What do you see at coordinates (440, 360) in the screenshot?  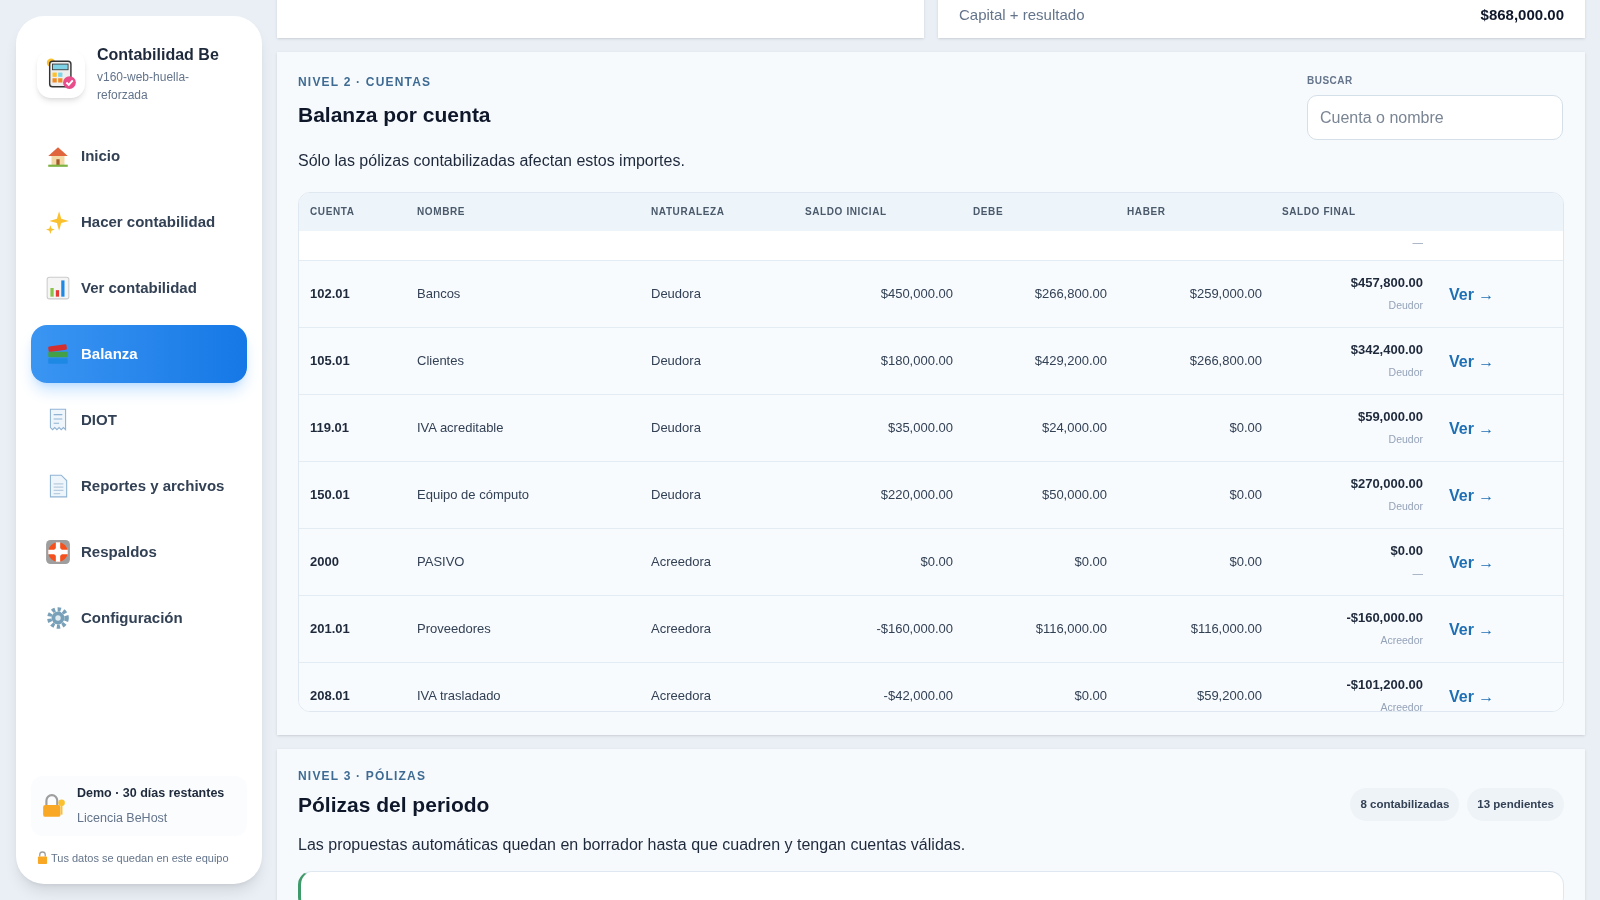 I see `table-cell-text: Clientes` at bounding box center [440, 360].